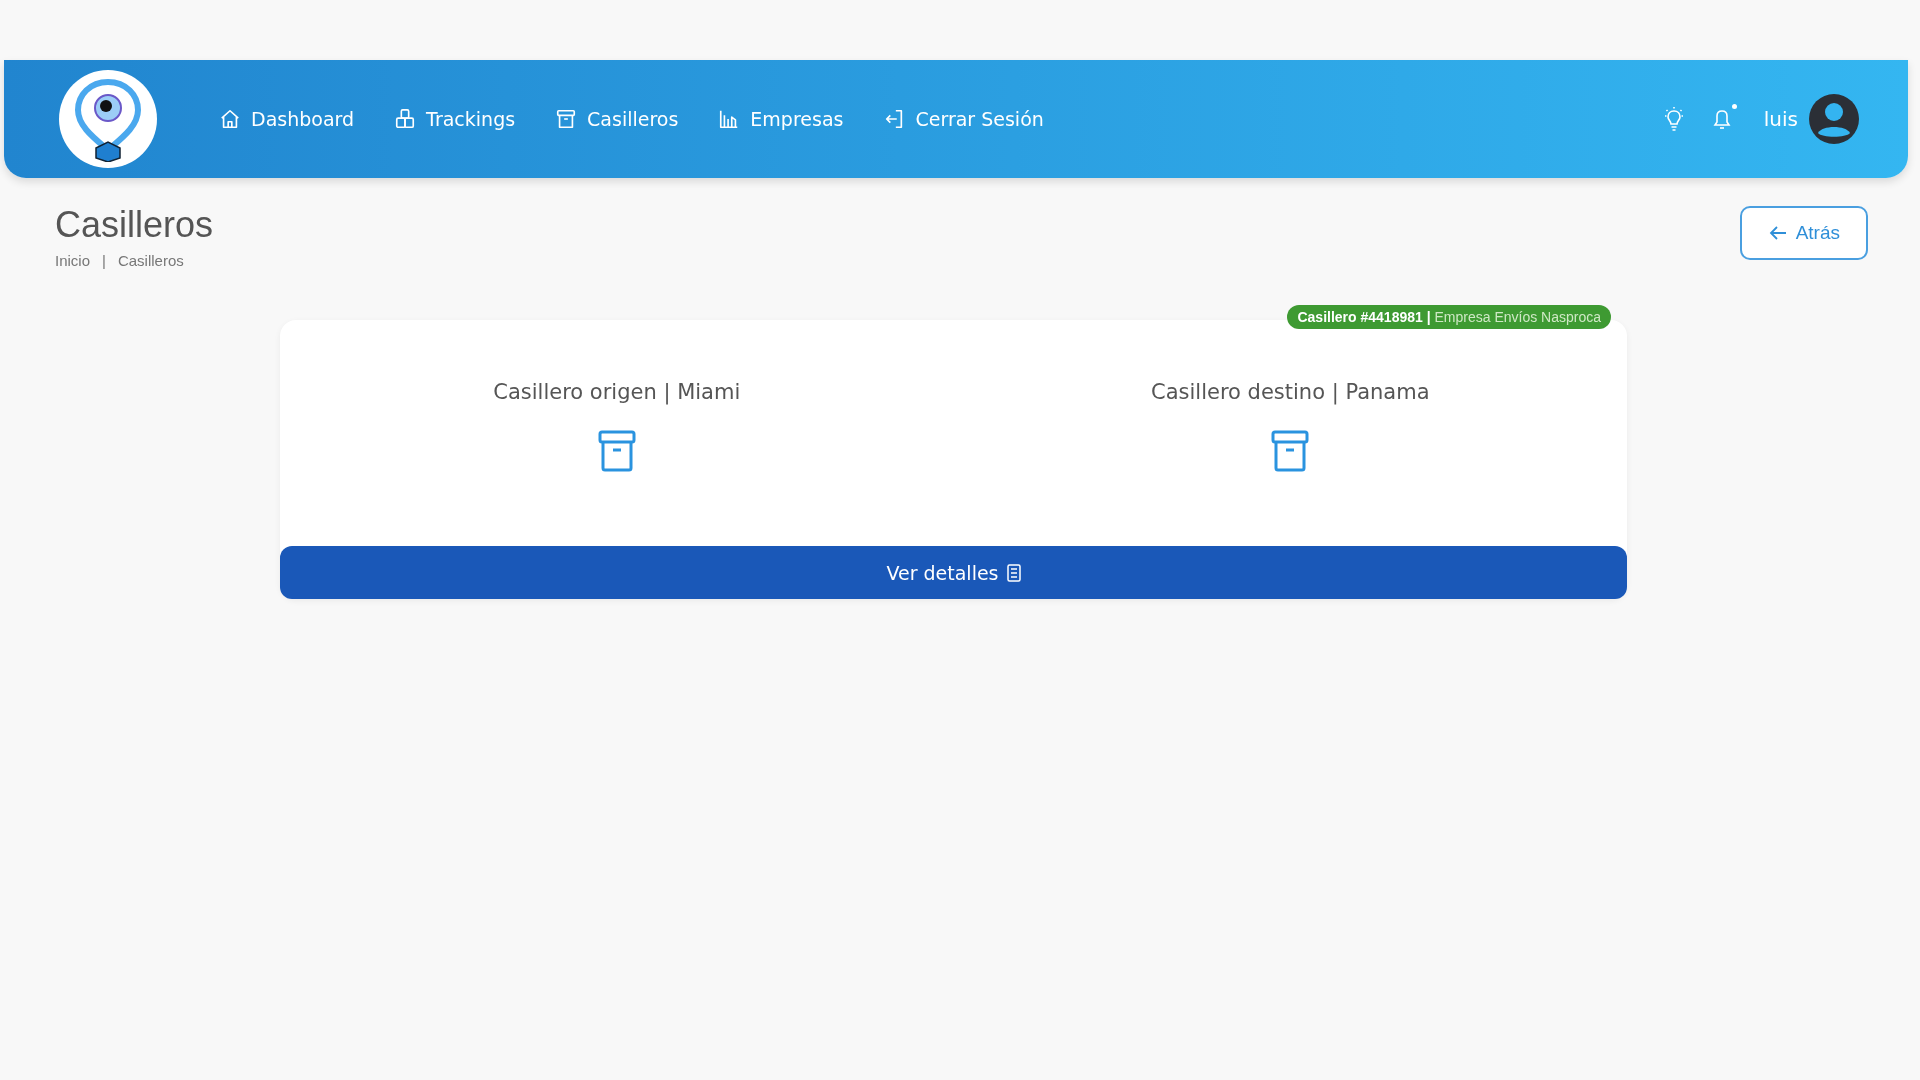 This screenshot has height=1080, width=1920. Describe the element at coordinates (953, 572) in the screenshot. I see `details-button: Ver detalles` at that location.